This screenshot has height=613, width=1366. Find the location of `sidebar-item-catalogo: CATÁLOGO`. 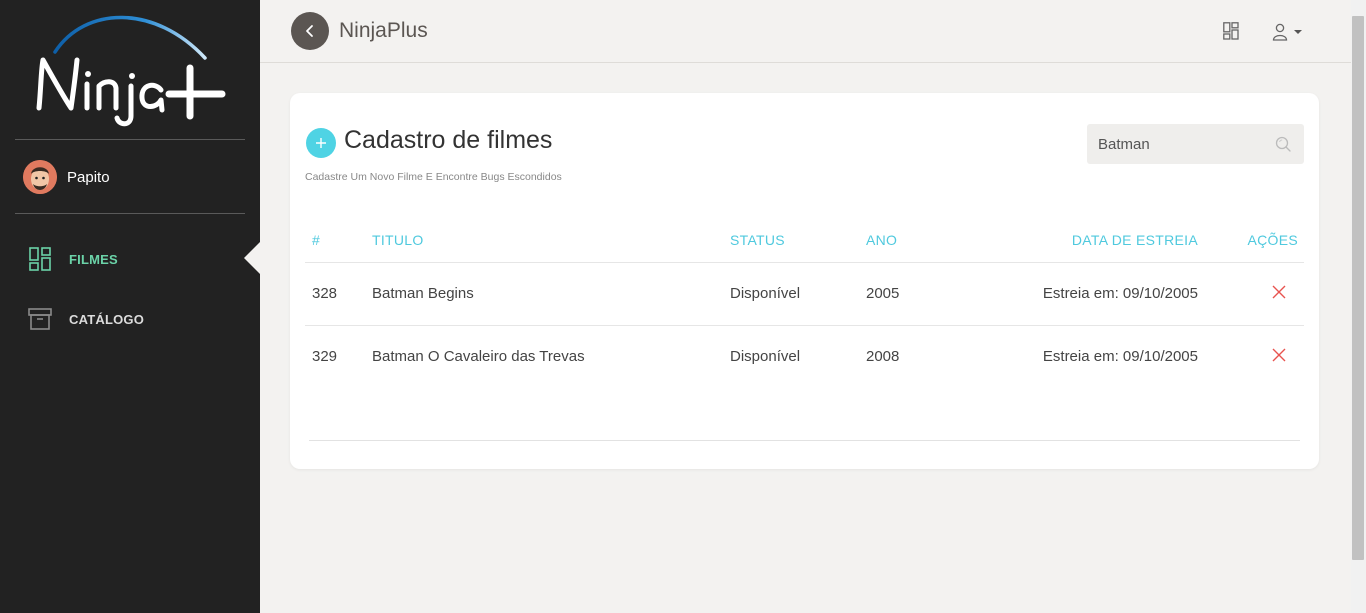

sidebar-item-catalogo: CATÁLOGO is located at coordinates (86, 319).